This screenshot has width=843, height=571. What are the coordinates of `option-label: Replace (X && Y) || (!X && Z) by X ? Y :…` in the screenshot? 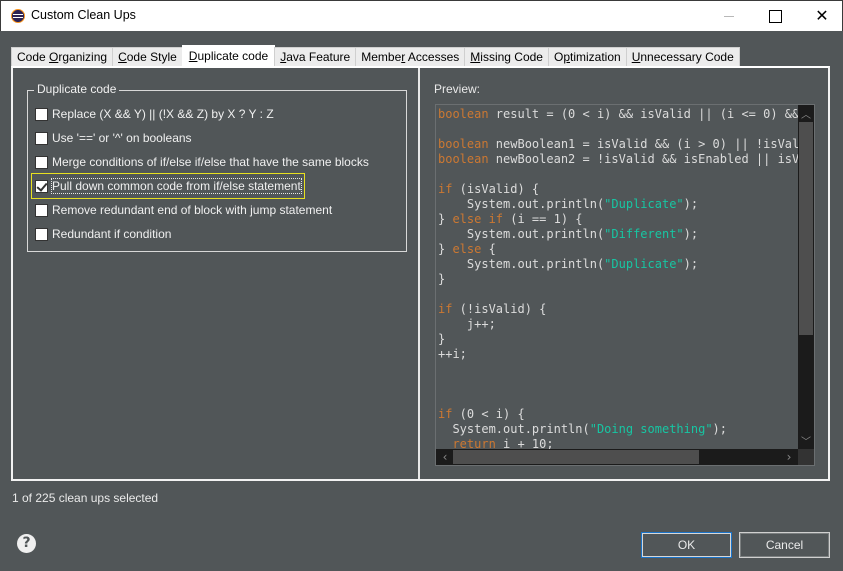 It's located at (163, 114).